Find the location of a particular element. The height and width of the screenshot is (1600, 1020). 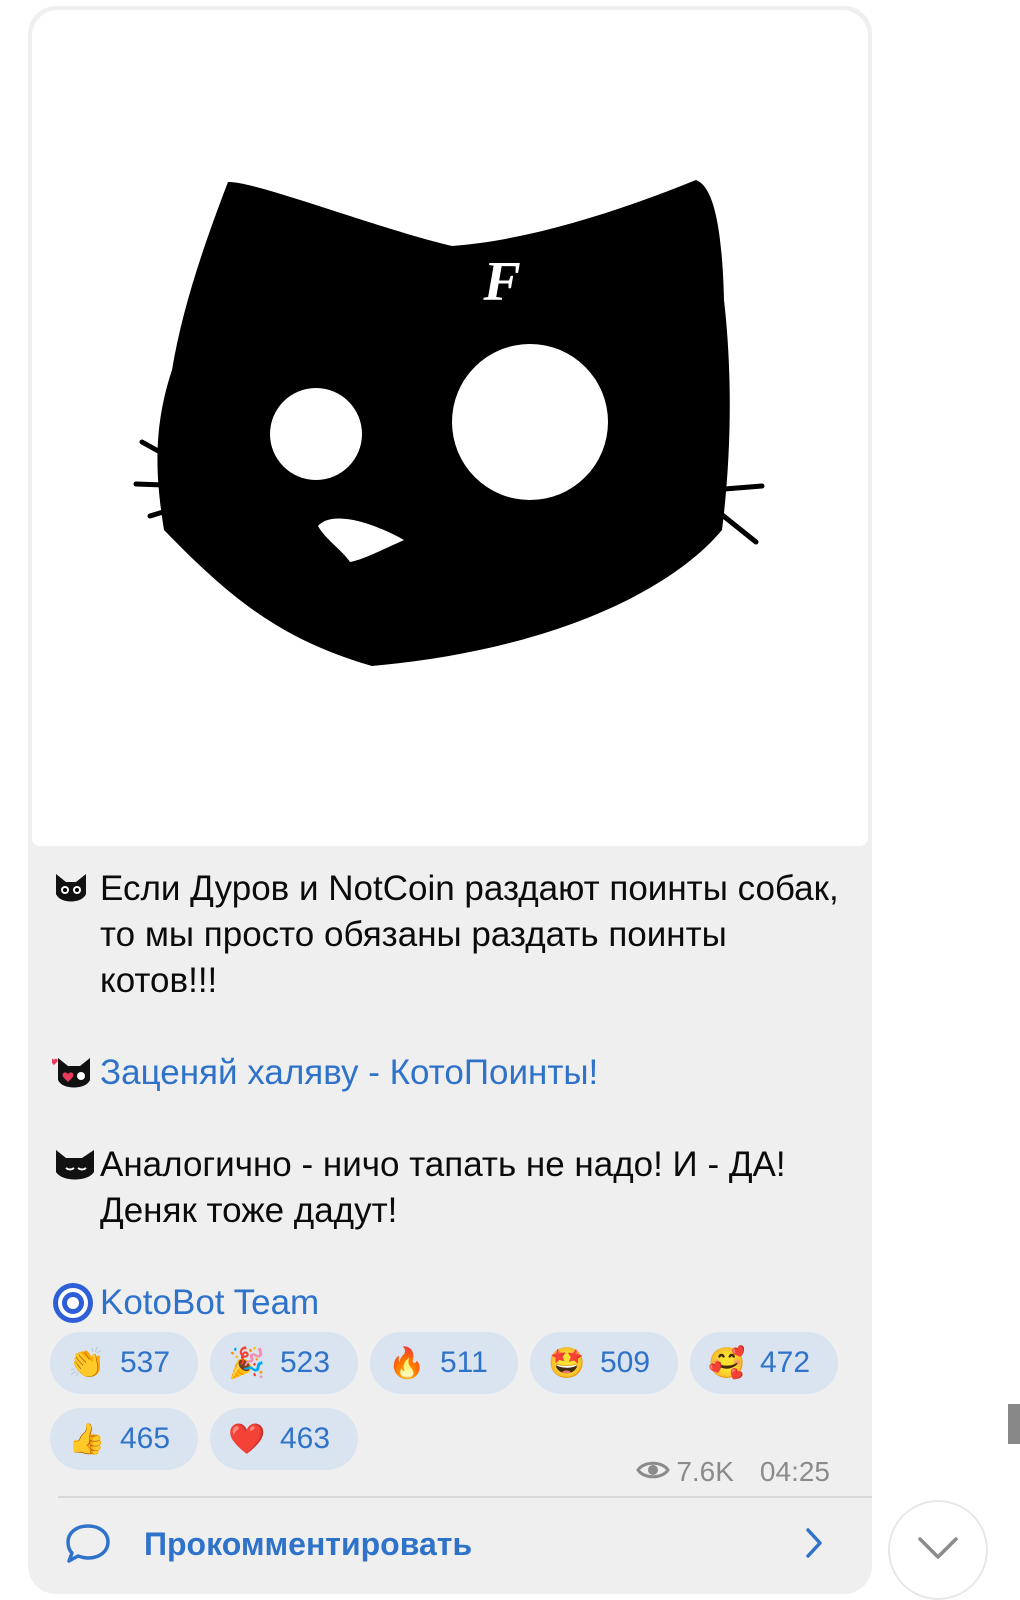

reaction-count: 511 is located at coordinates (464, 1362).